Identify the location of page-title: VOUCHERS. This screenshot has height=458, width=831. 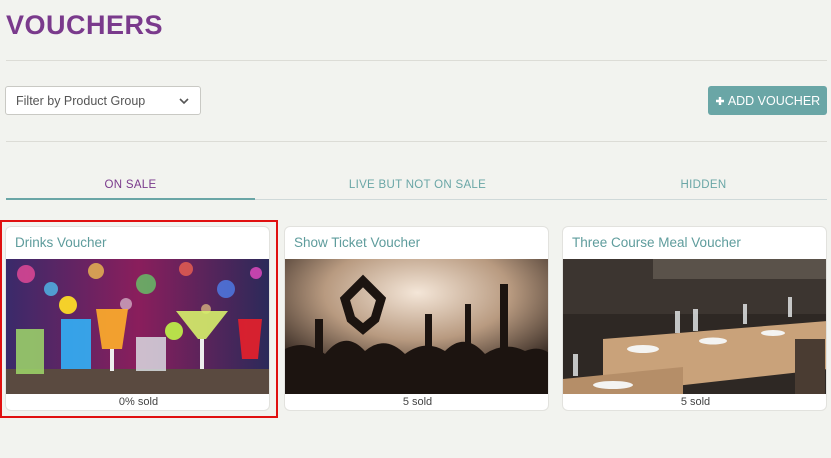
(85, 25).